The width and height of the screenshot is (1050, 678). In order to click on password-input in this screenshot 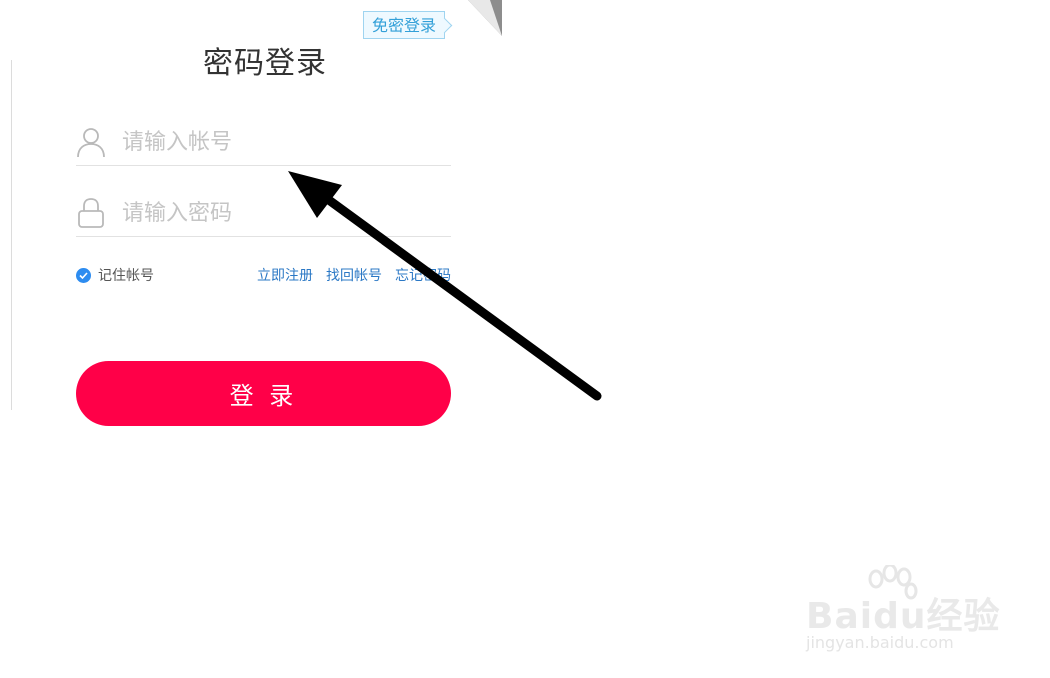, I will do `click(282, 213)`.